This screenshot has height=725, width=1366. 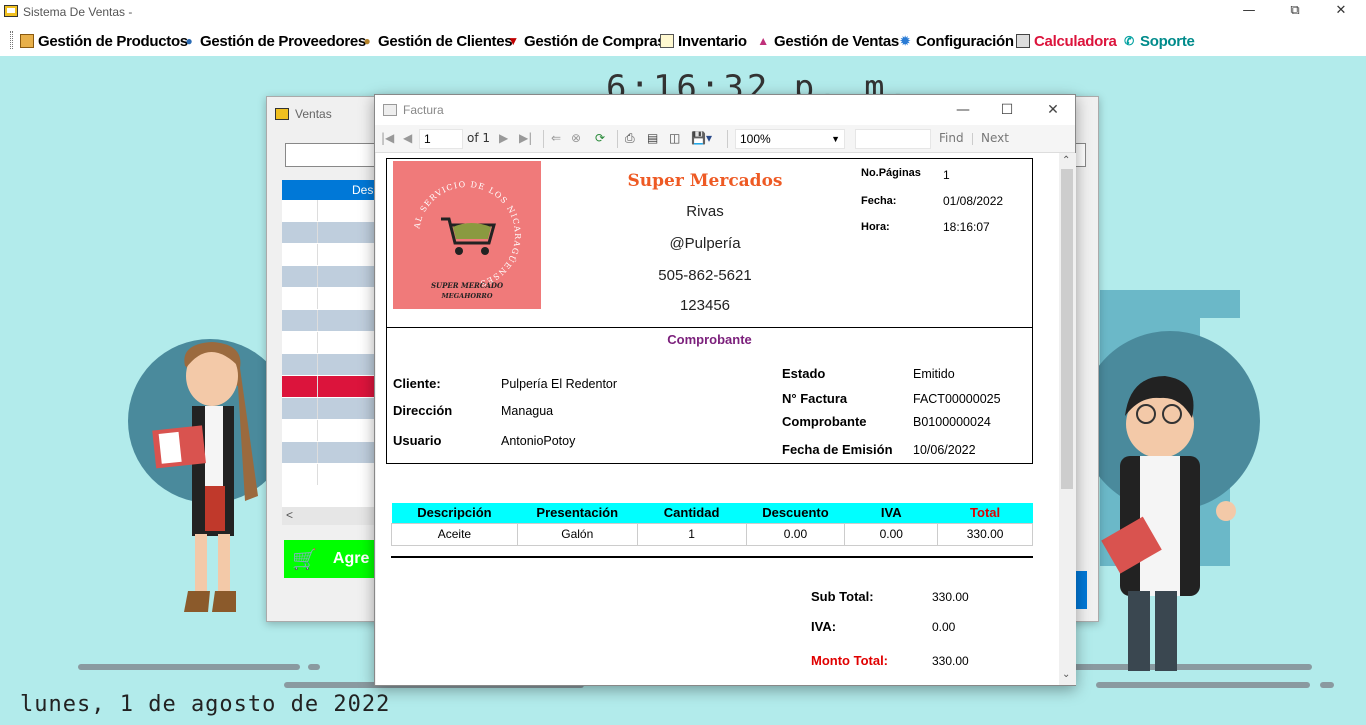 I want to click on scroll-up-icon: ⌃, so click(x=1066, y=160).